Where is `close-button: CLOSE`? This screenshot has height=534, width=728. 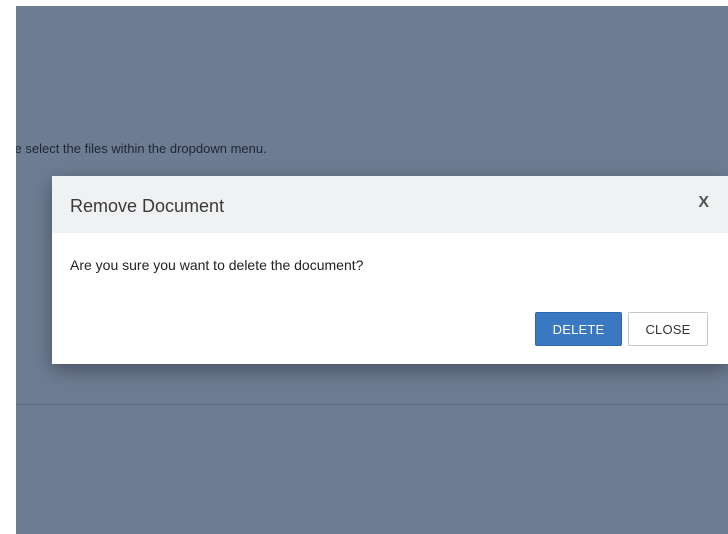 close-button: CLOSE is located at coordinates (668, 329).